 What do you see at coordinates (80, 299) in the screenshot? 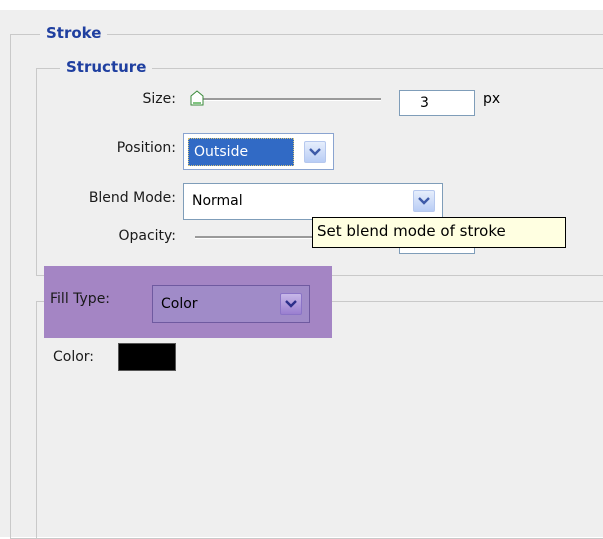
I see `fill-type-label: Fill Type:` at bounding box center [80, 299].